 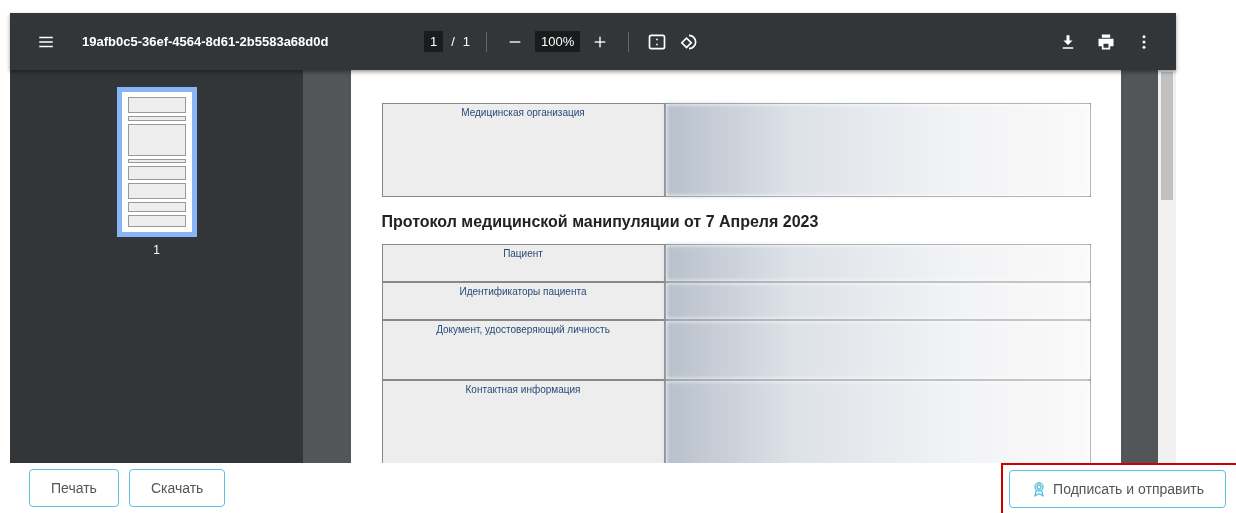 I want to click on download-button: Скачать, so click(x=177, y=488).